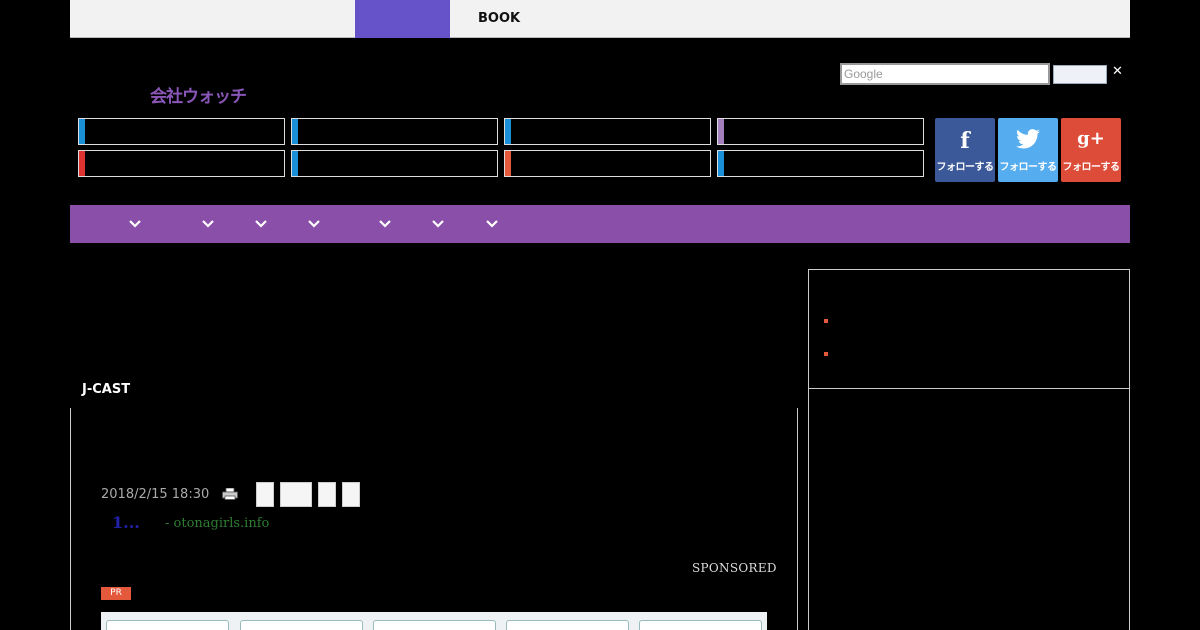 The image size is (1200, 630). Describe the element at coordinates (945, 74) in the screenshot. I see `search-input: Google` at that location.